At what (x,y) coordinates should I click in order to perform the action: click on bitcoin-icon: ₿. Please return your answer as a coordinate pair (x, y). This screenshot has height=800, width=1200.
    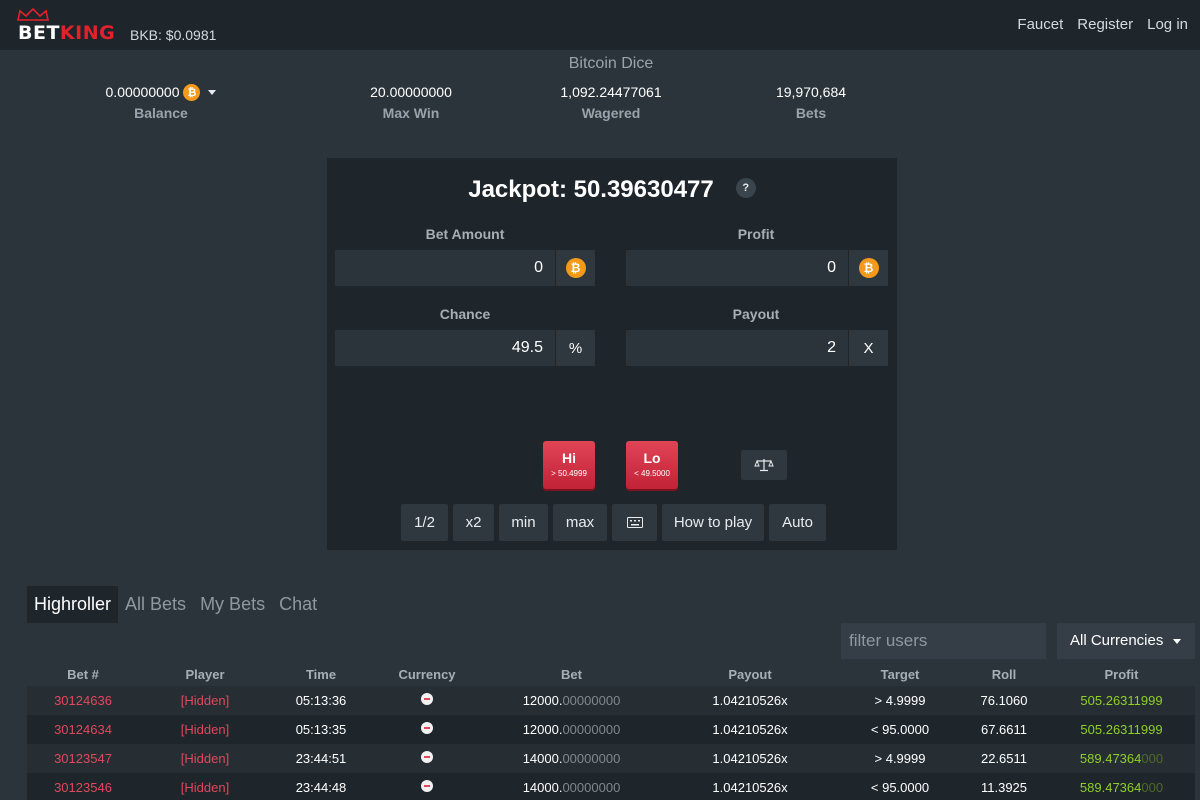
    Looking at the image, I should click on (868, 268).